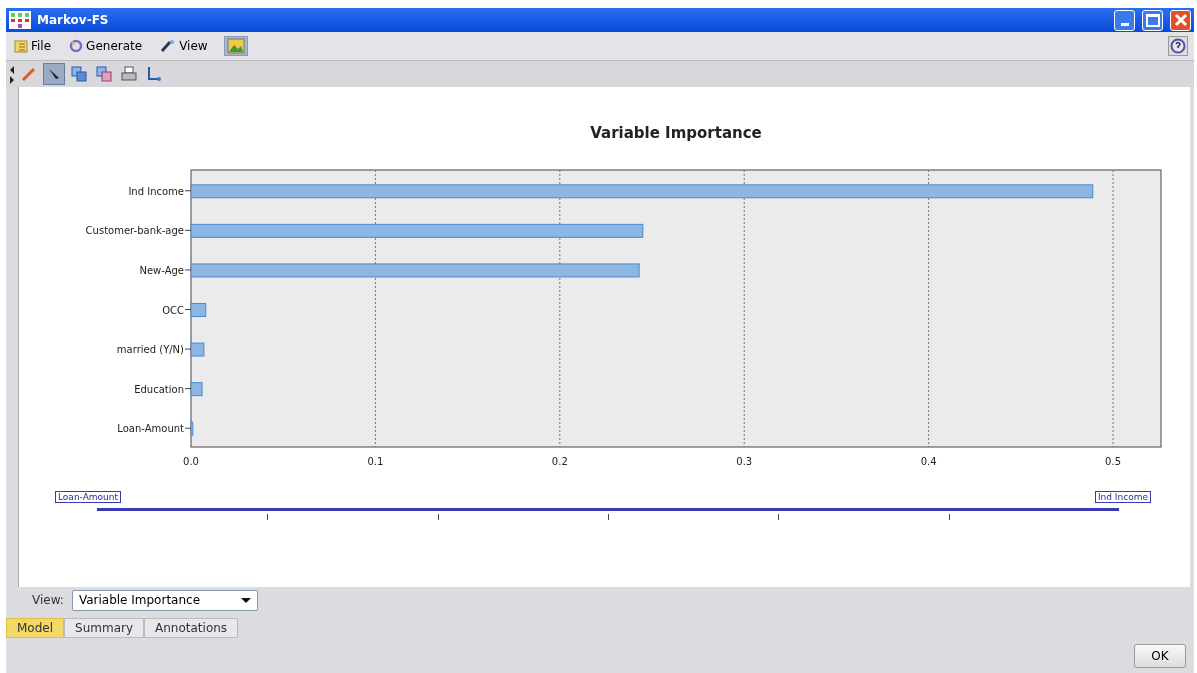 Image resolution: width=1197 pixels, height=673 pixels. I want to click on range-max-label: Ind Income, so click(1122, 497).